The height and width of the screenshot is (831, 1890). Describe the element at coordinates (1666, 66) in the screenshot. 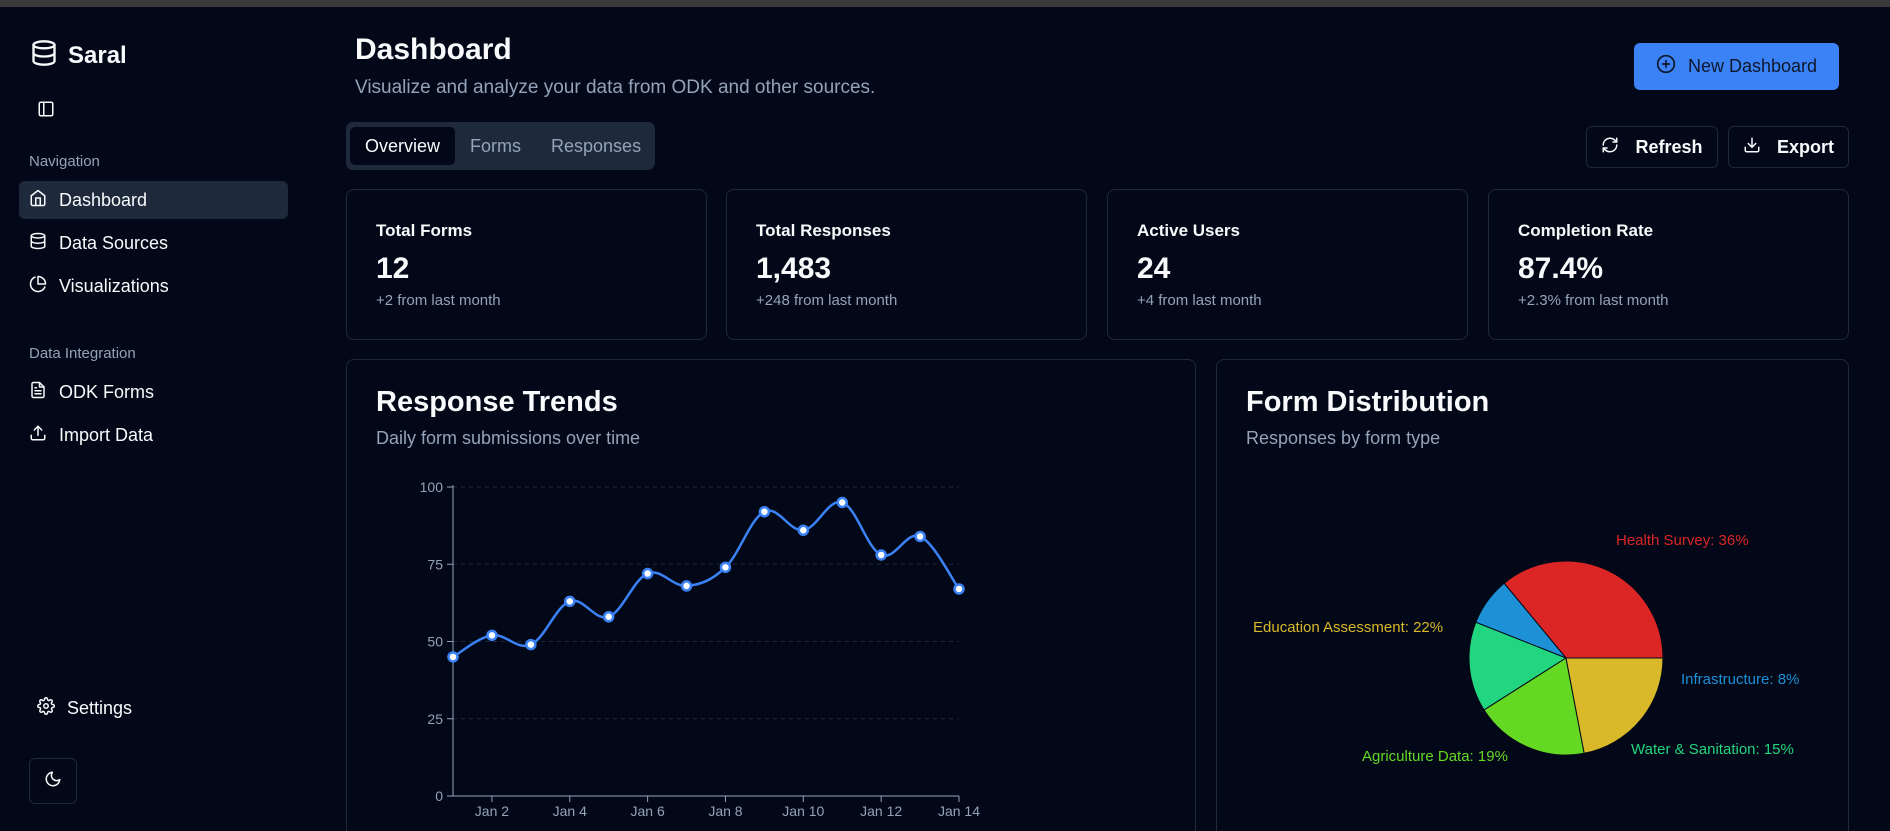

I see `plus-circle-icon` at that location.